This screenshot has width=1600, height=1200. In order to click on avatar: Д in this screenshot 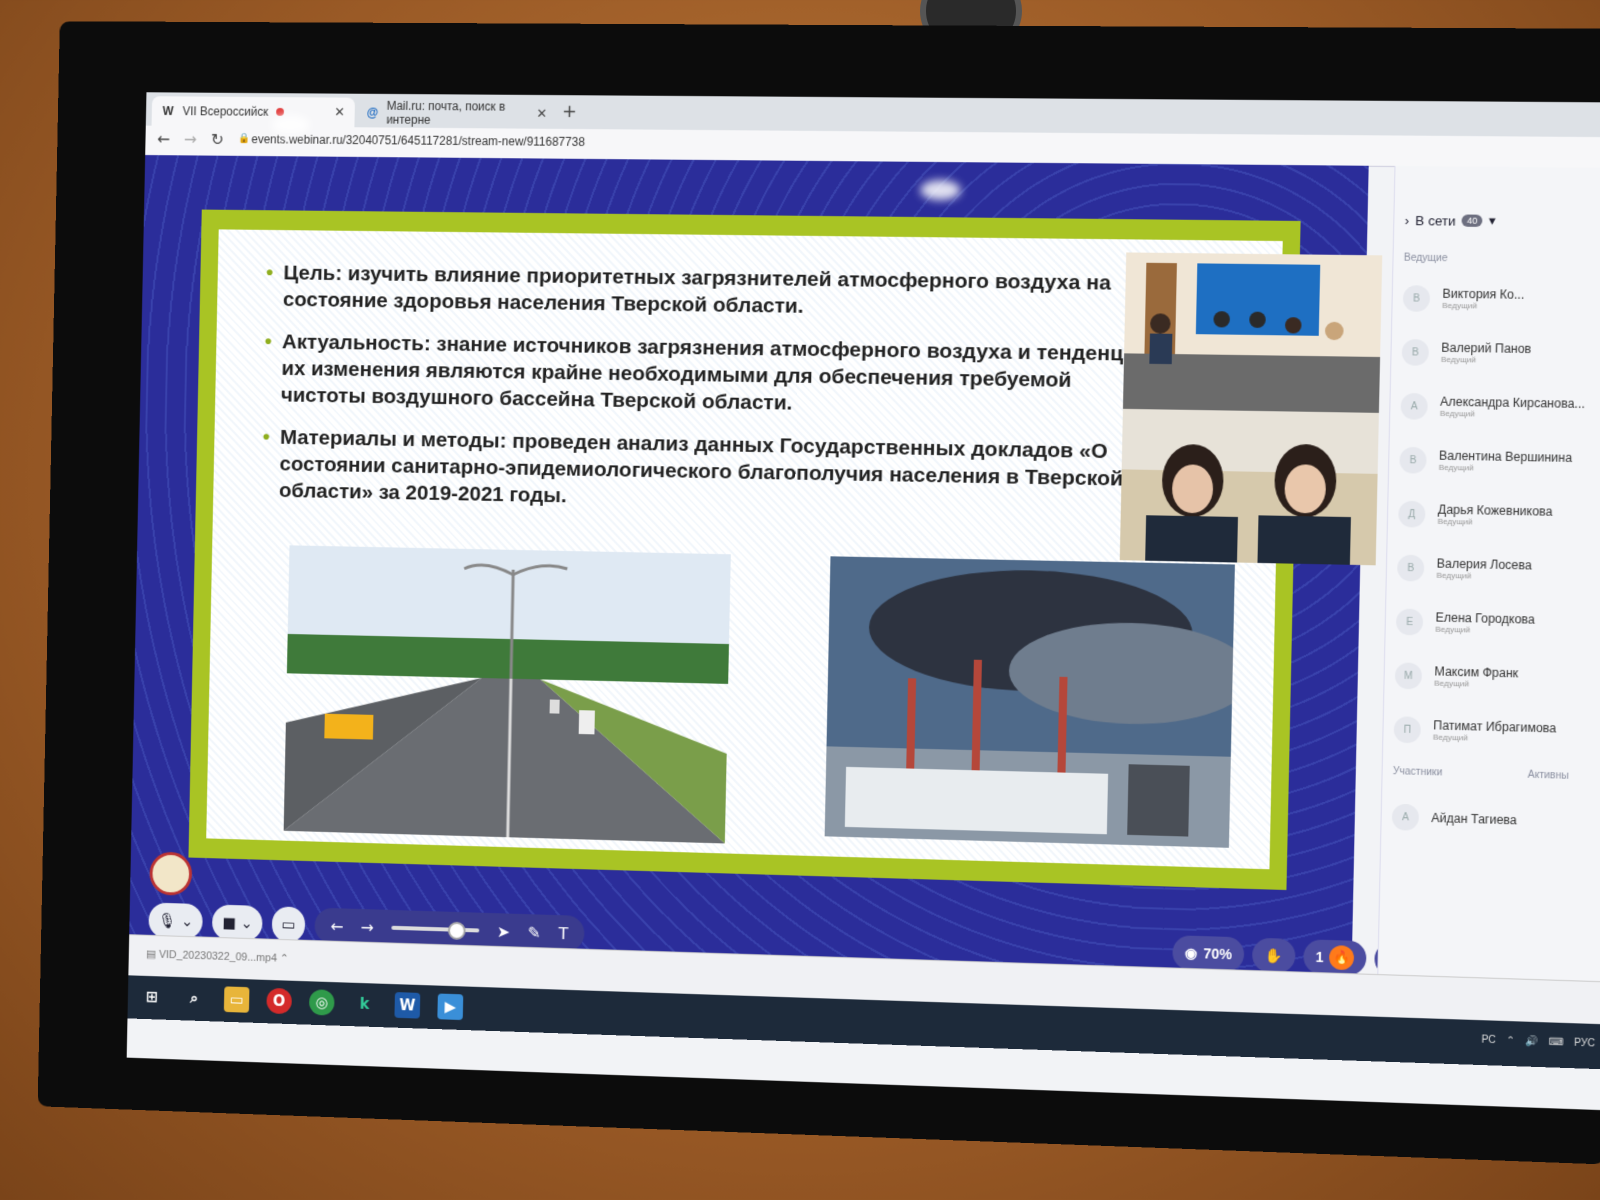, I will do `click(1412, 514)`.